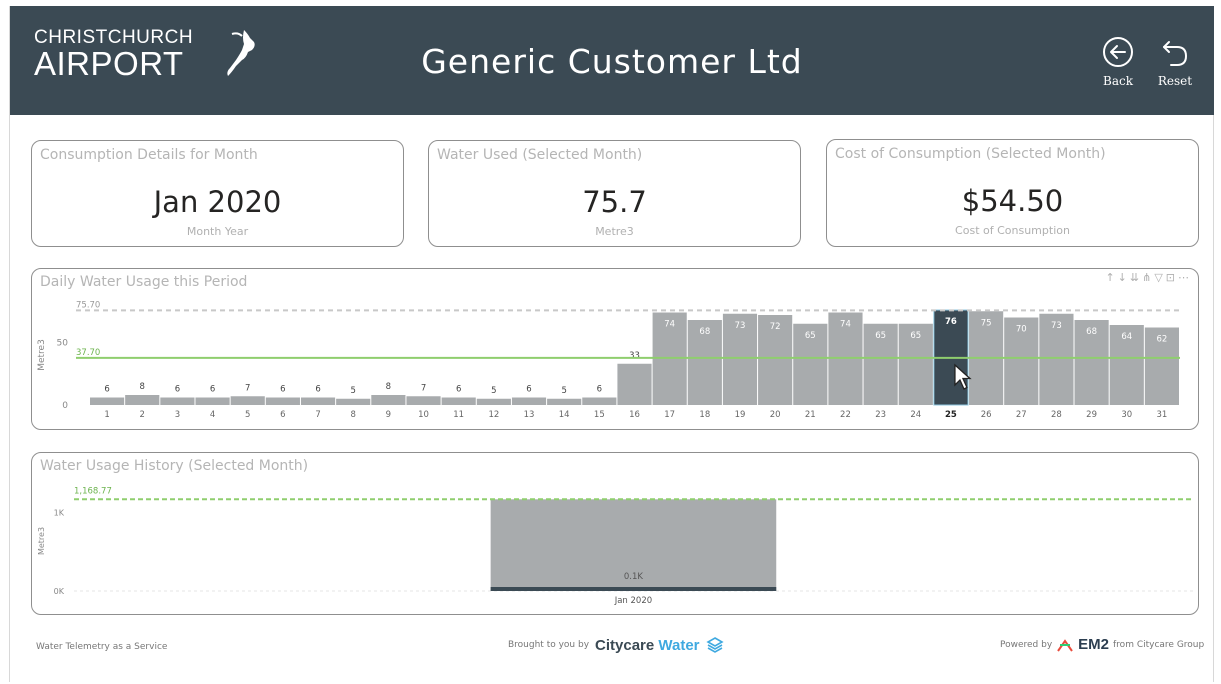 Image resolution: width=1221 pixels, height=684 pixels. What do you see at coordinates (177, 415) in the screenshot?
I see `x-tick-label: 3` at bounding box center [177, 415].